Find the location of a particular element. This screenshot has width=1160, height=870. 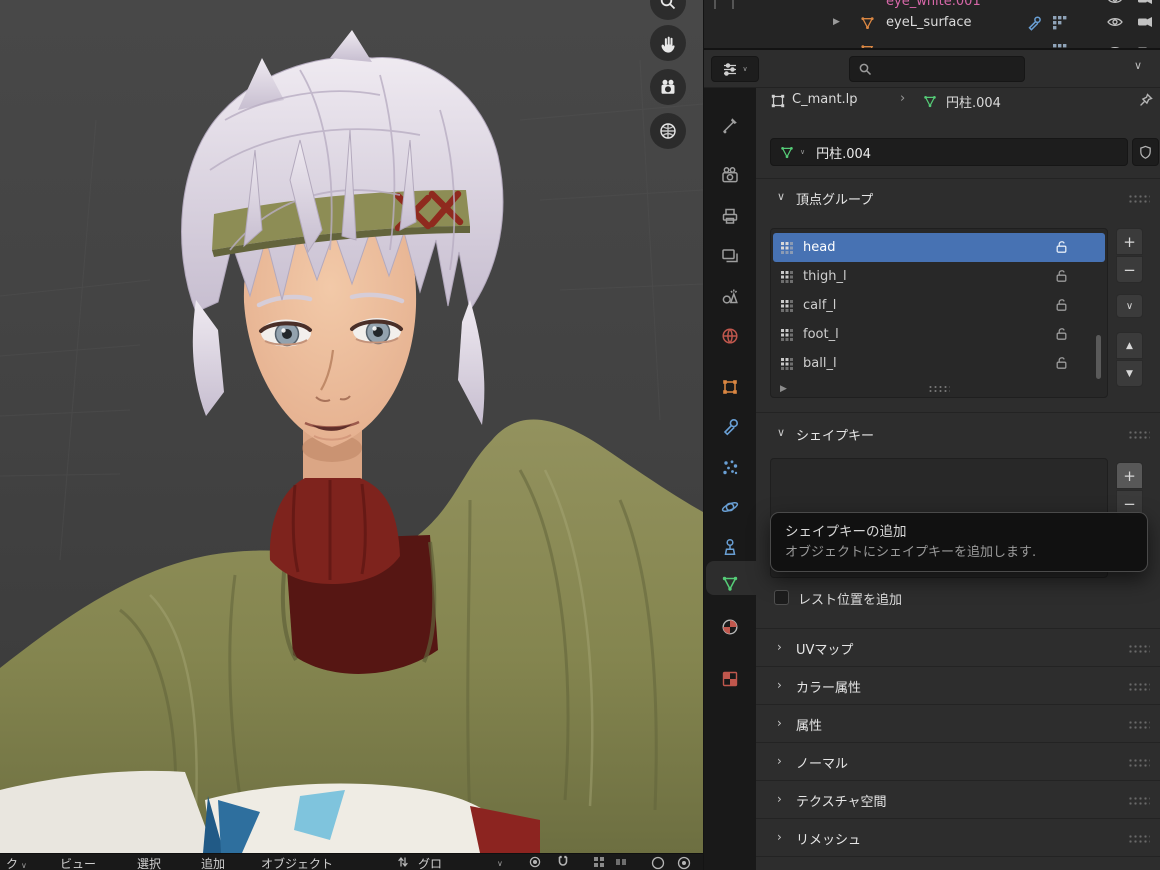

fake-user-shield-button is located at coordinates (1145, 152).